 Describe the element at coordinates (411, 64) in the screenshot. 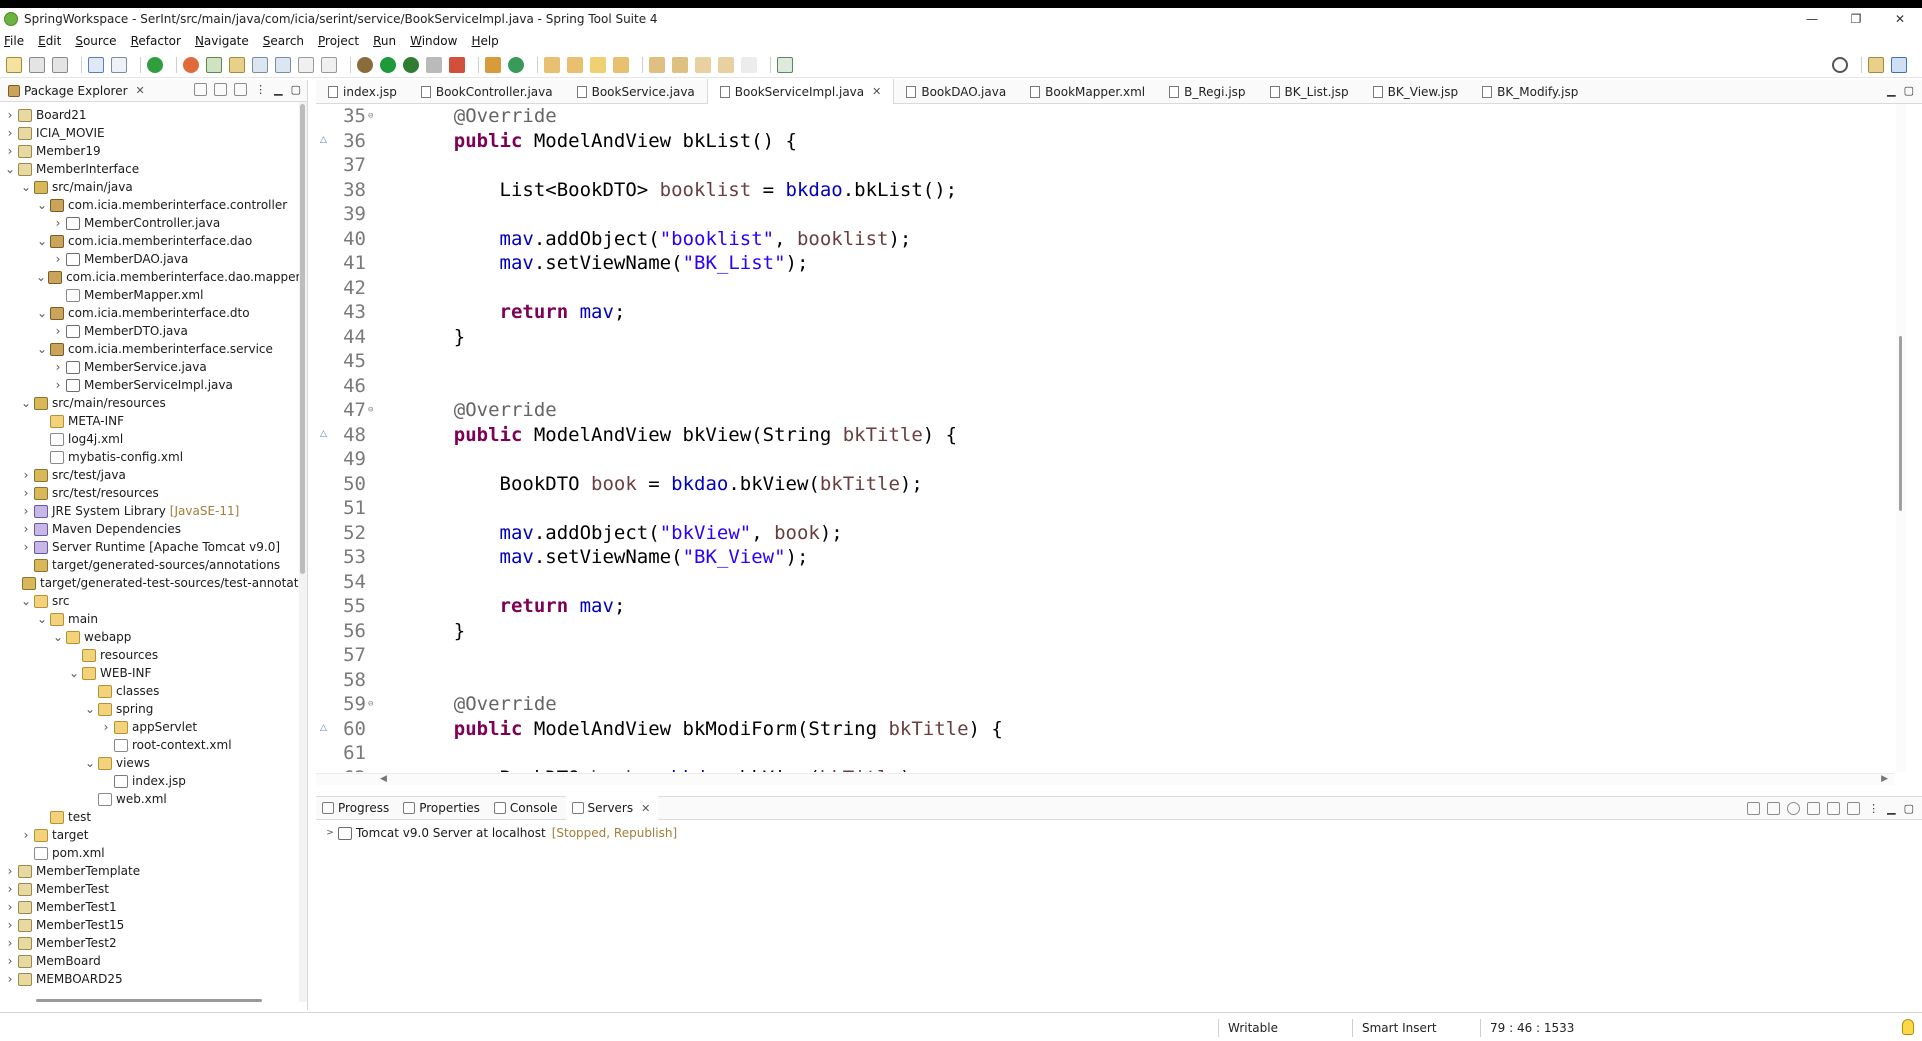

I see `coverage-icon` at that location.